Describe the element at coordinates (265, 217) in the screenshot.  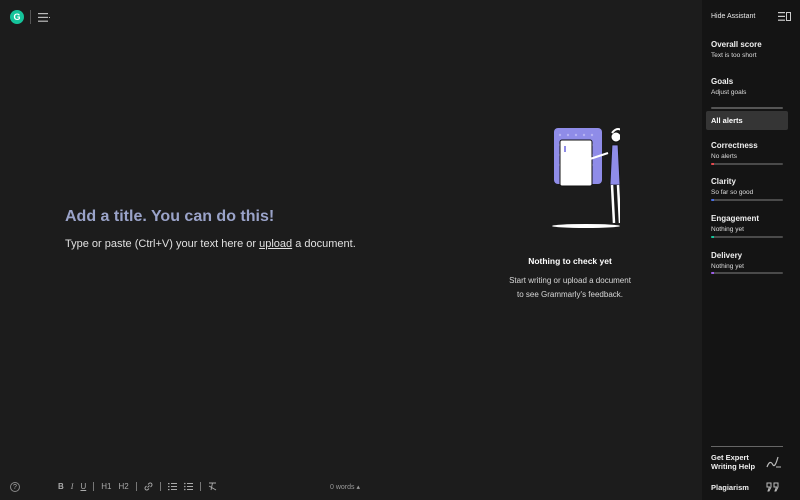
I see `title-placeholder: Add a title. You can do this!` at that location.